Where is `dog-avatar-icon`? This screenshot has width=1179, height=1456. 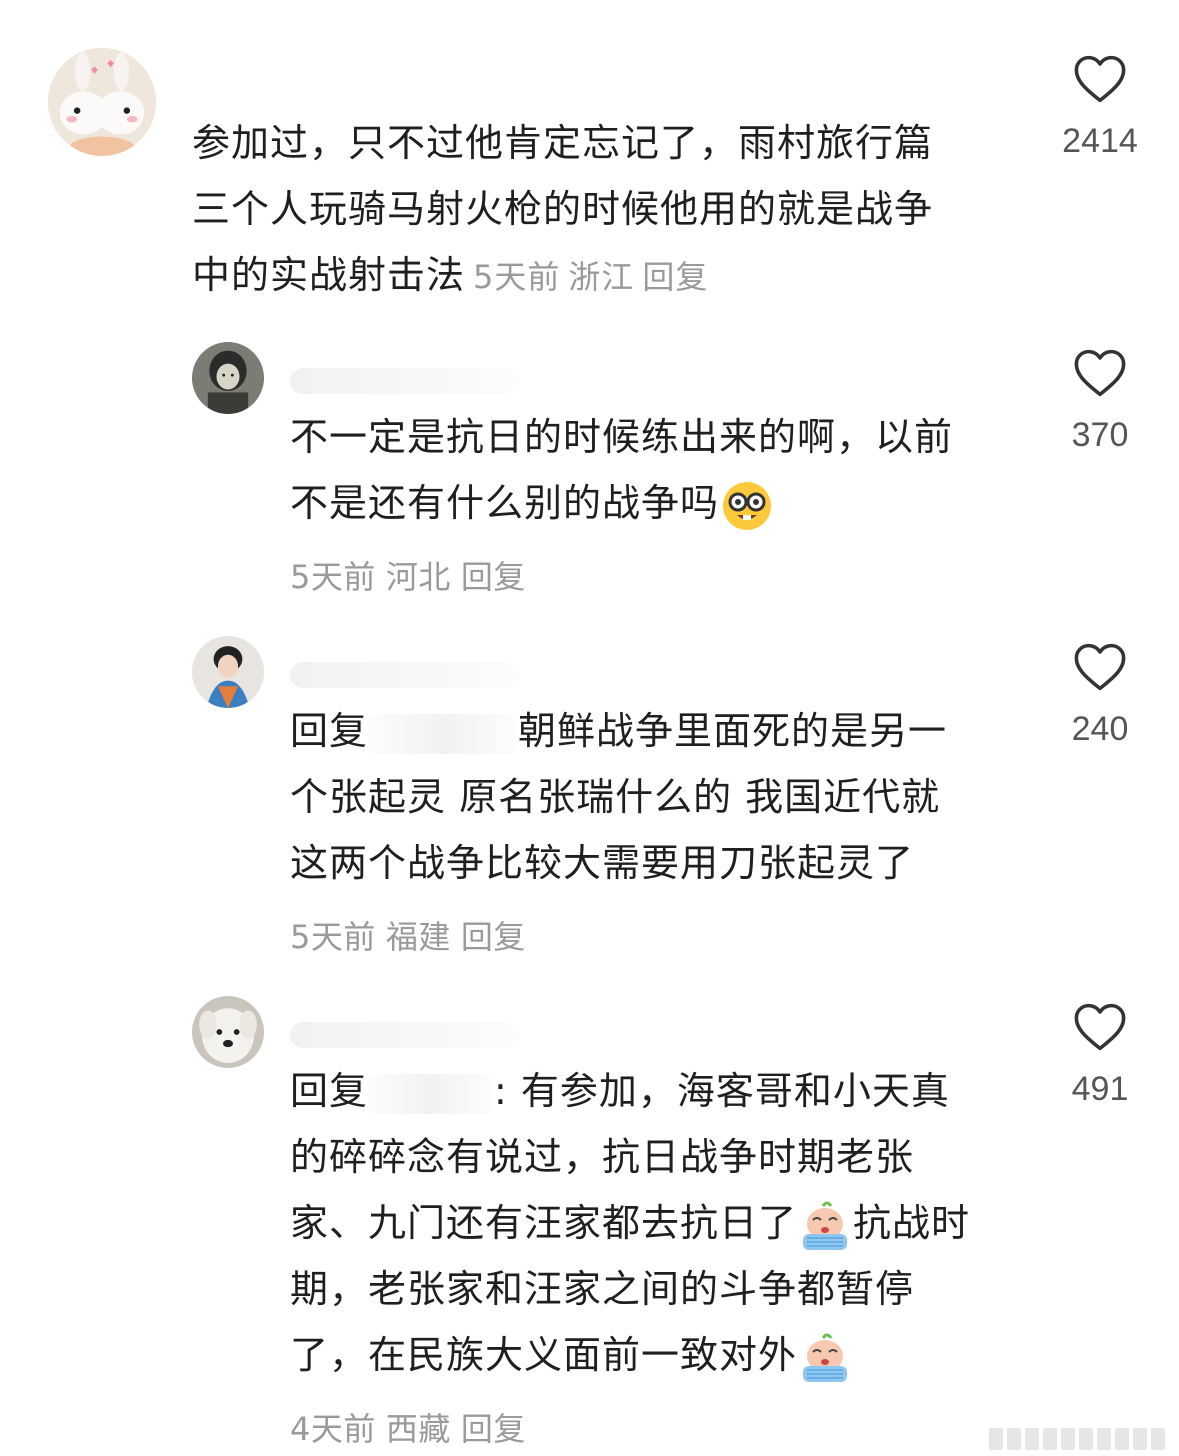
dog-avatar-icon is located at coordinates (228, 1032).